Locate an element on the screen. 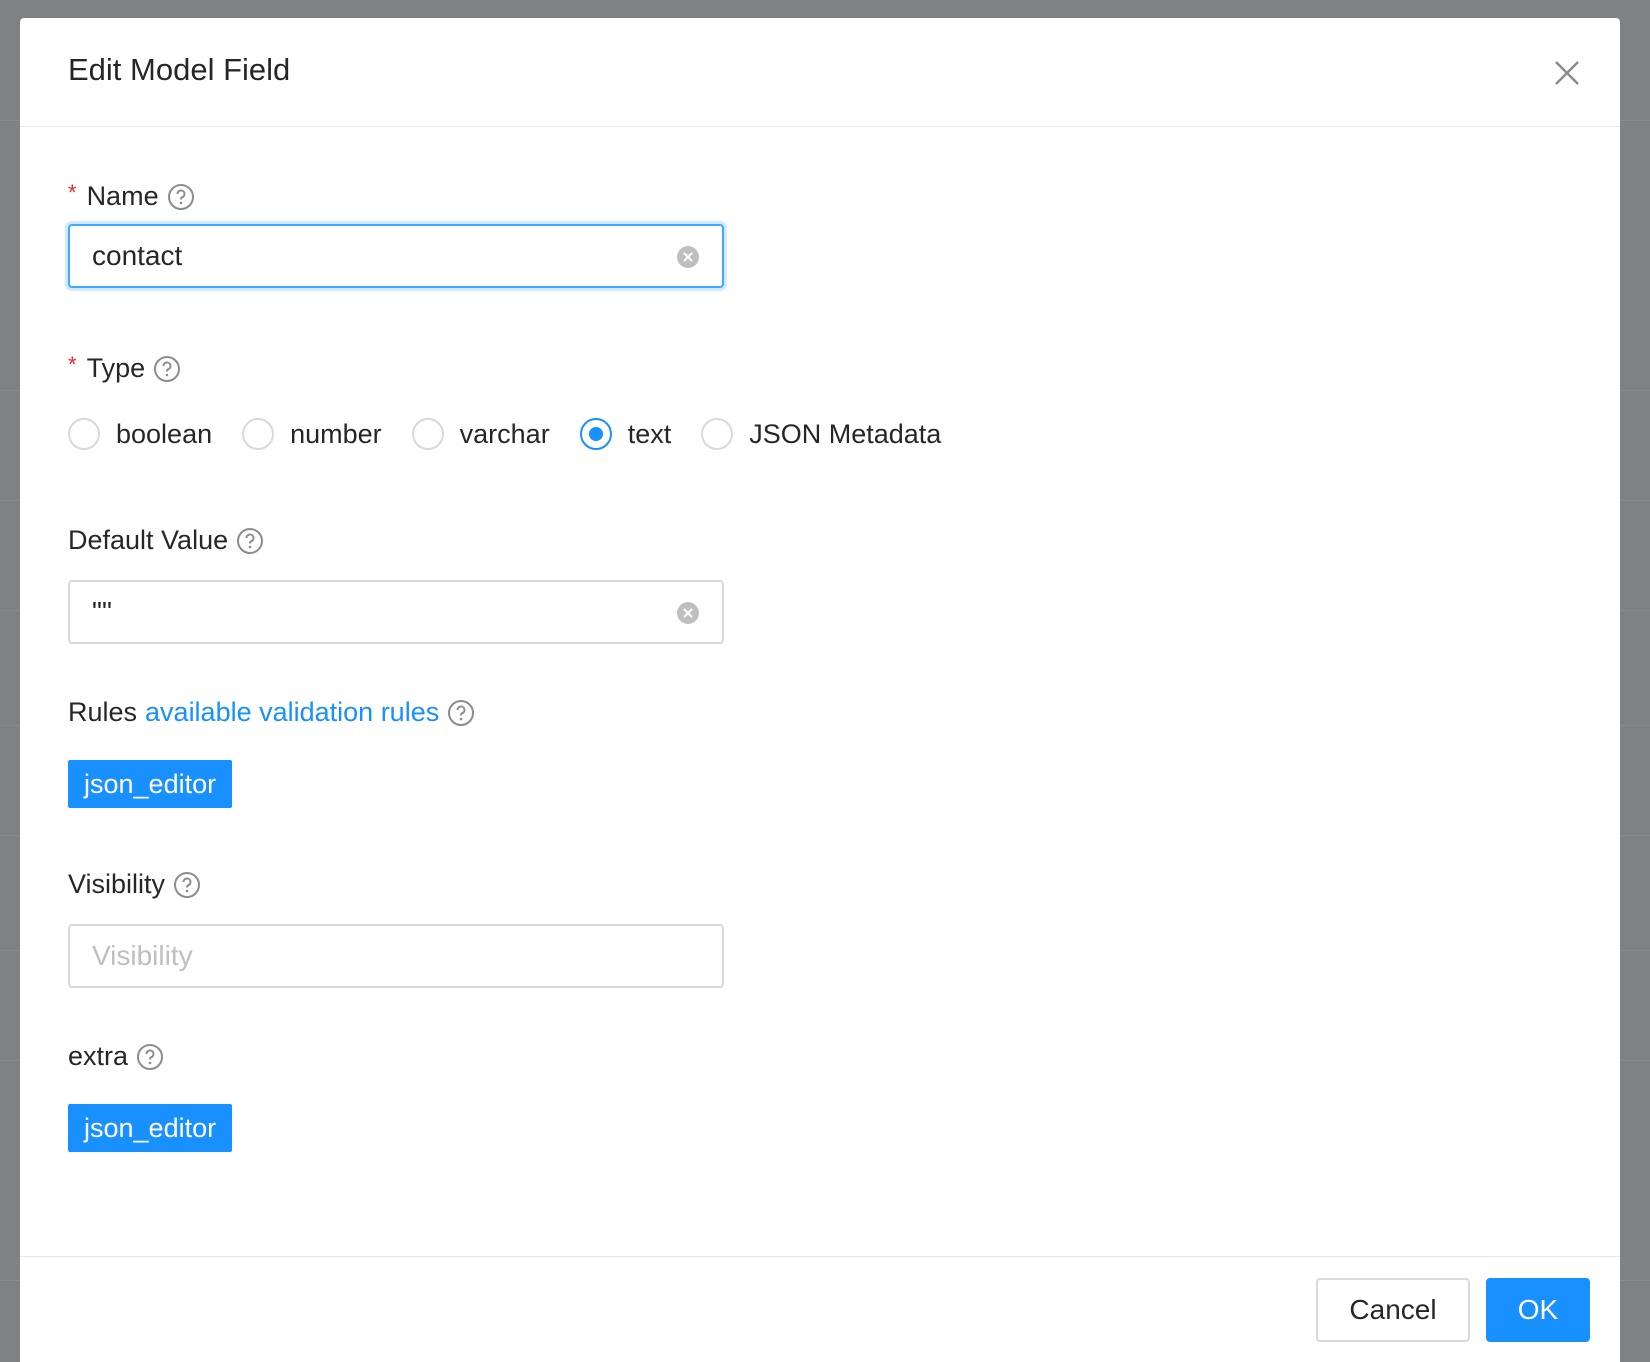 This screenshot has width=1650, height=1362. cancel-button: Cancel is located at coordinates (1393, 1310).